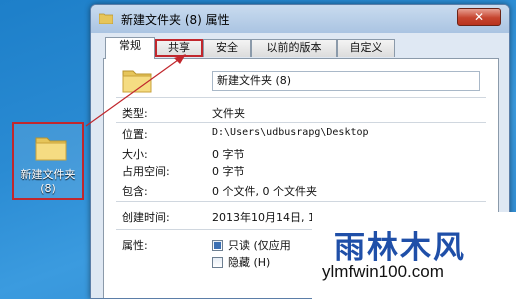 The width and height of the screenshot is (516, 299). Describe the element at coordinates (290, 132) in the screenshot. I see `location-value: D:\Users\udbusrapg\Desktop` at that location.